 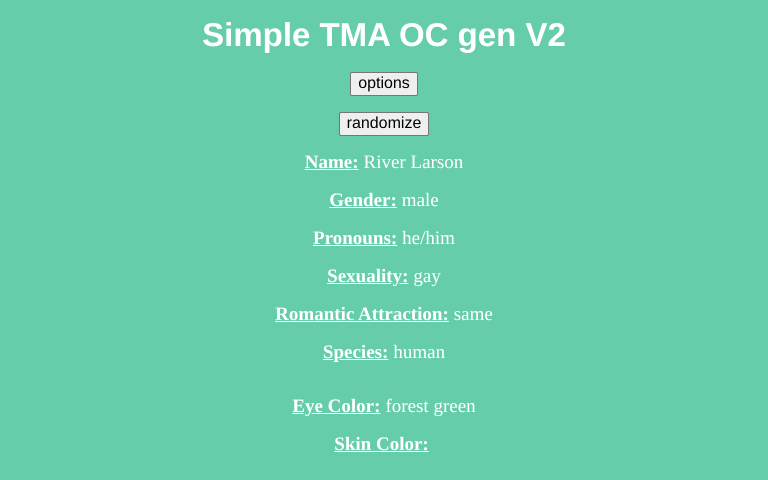 What do you see at coordinates (381, 444) in the screenshot?
I see `field-label: Skin Color:` at bounding box center [381, 444].